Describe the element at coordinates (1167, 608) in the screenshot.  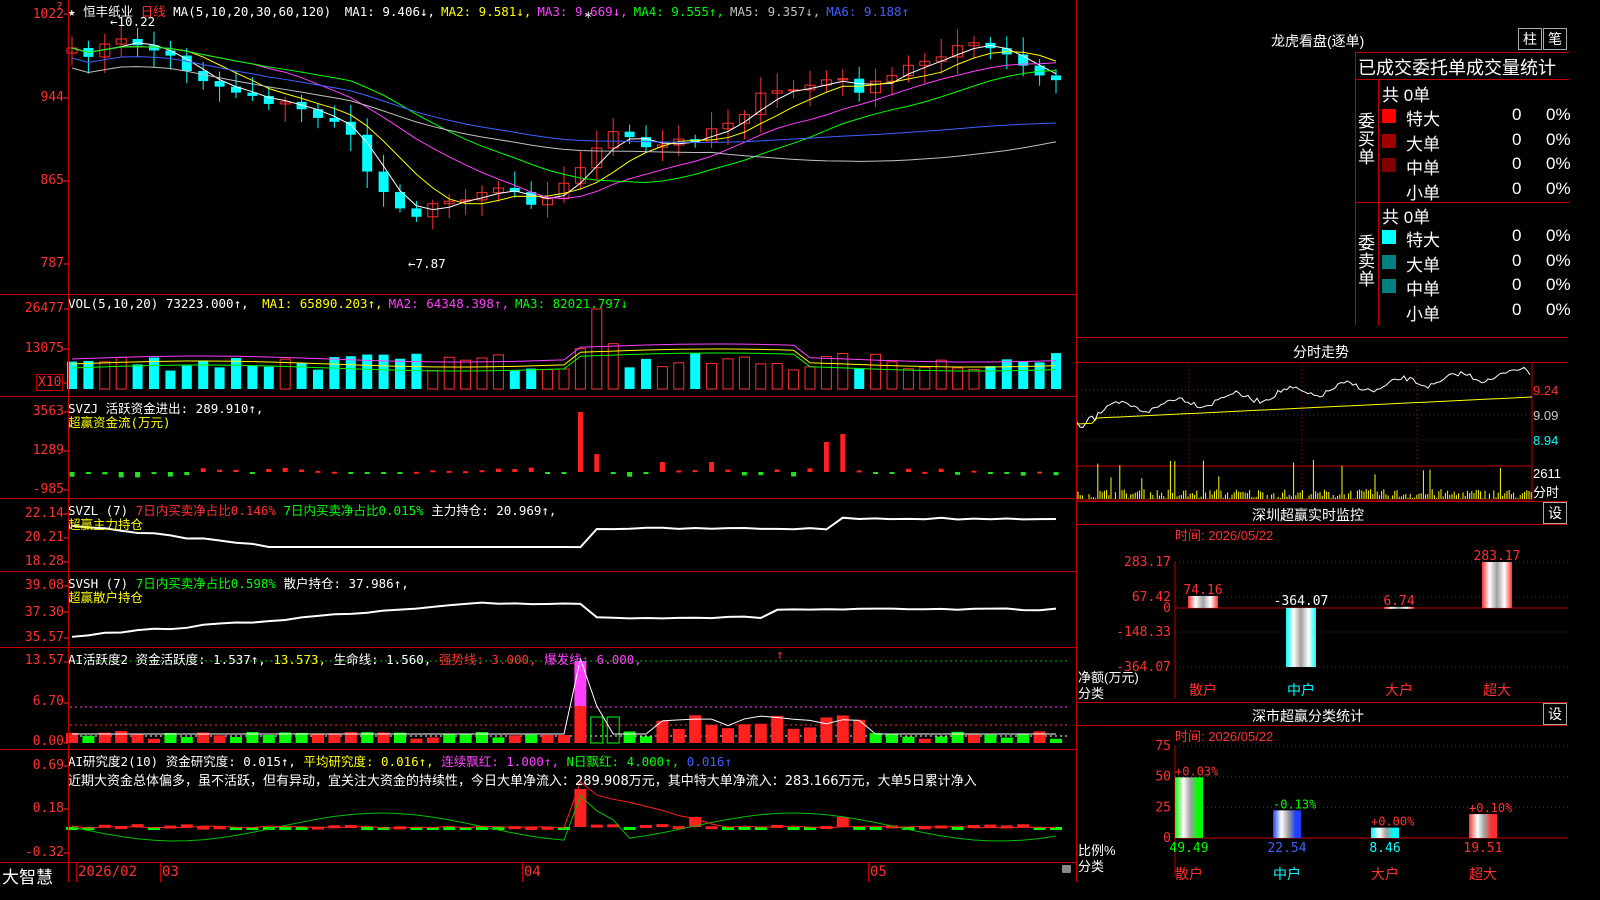
I see `monitor-y-label: 0` at that location.